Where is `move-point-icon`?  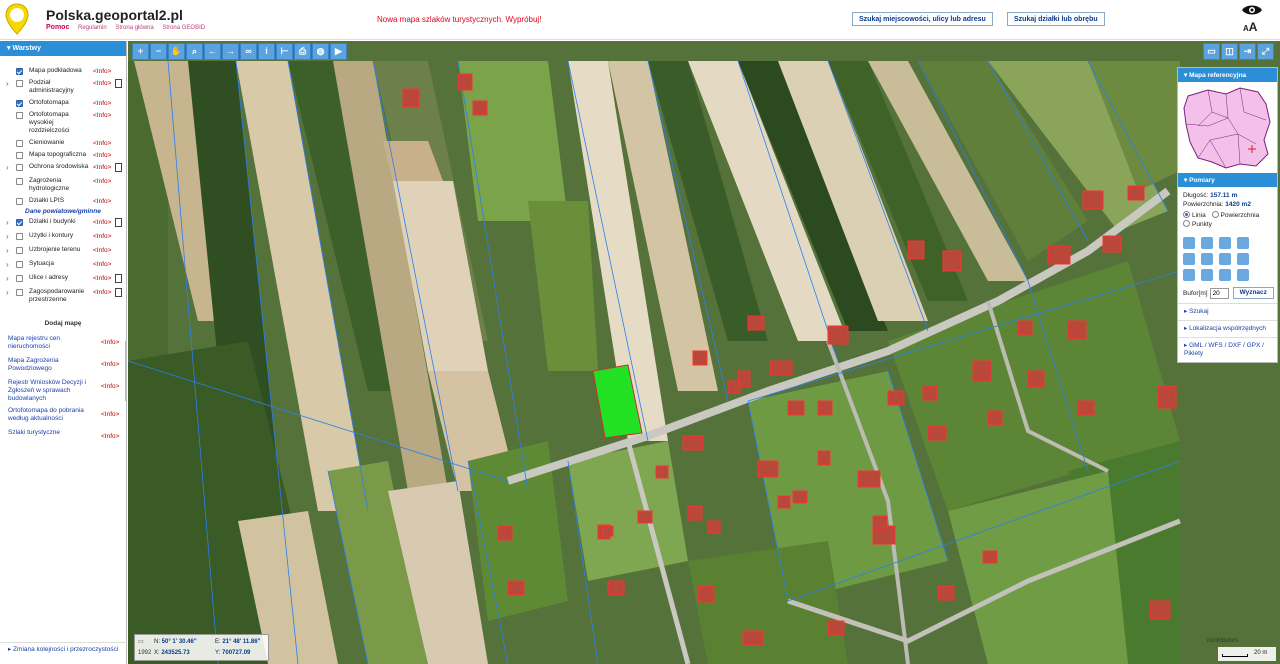
move-point-icon is located at coordinates (1243, 259).